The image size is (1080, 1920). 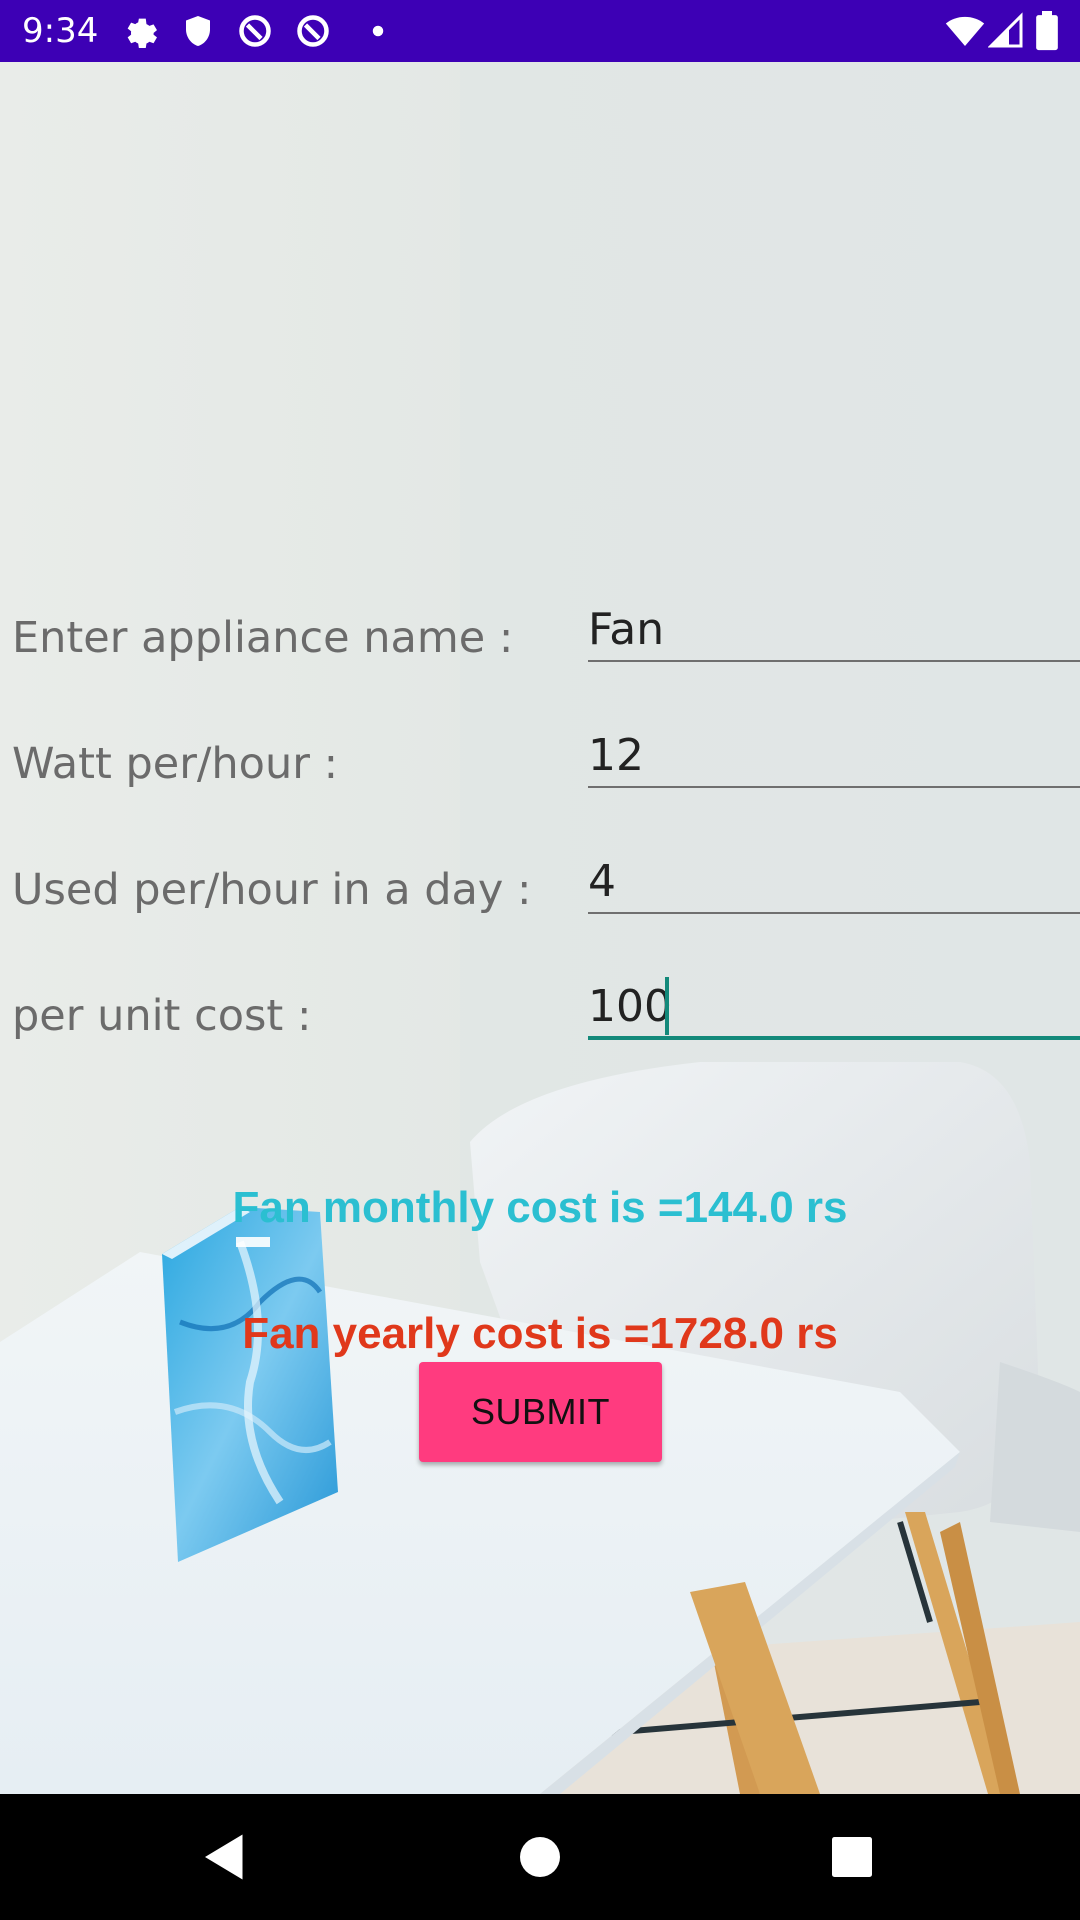 What do you see at coordinates (272, 890) in the screenshot?
I see `hours-per-day-label: Used per/hour in a day :` at bounding box center [272, 890].